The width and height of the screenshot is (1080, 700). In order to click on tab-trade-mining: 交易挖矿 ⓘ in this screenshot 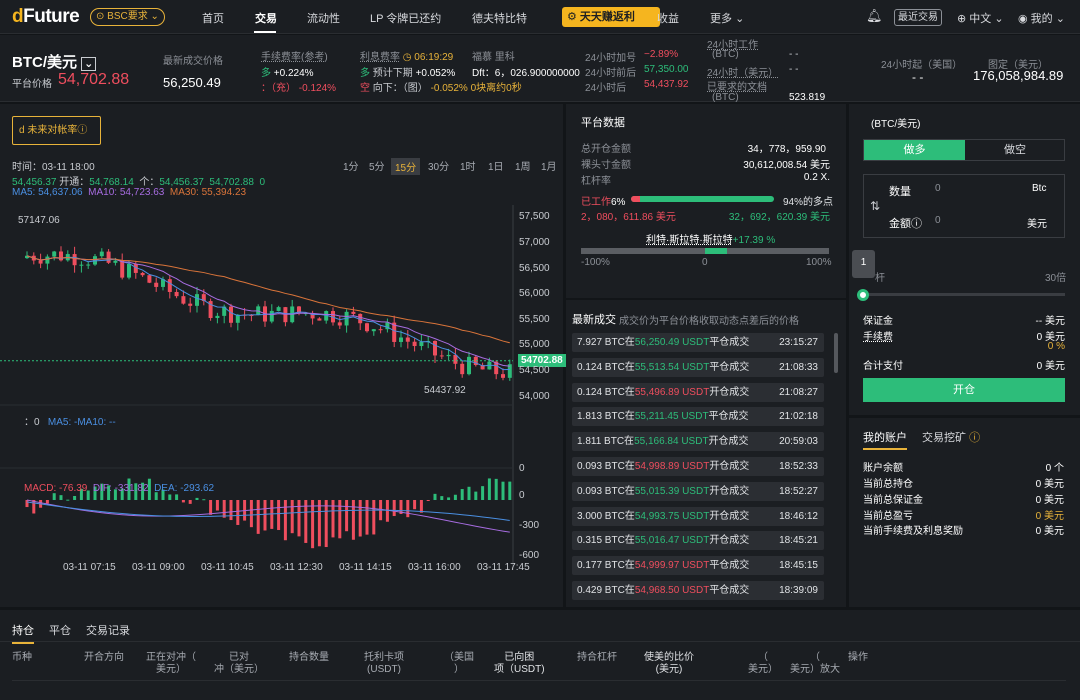, I will do `click(951, 437)`.